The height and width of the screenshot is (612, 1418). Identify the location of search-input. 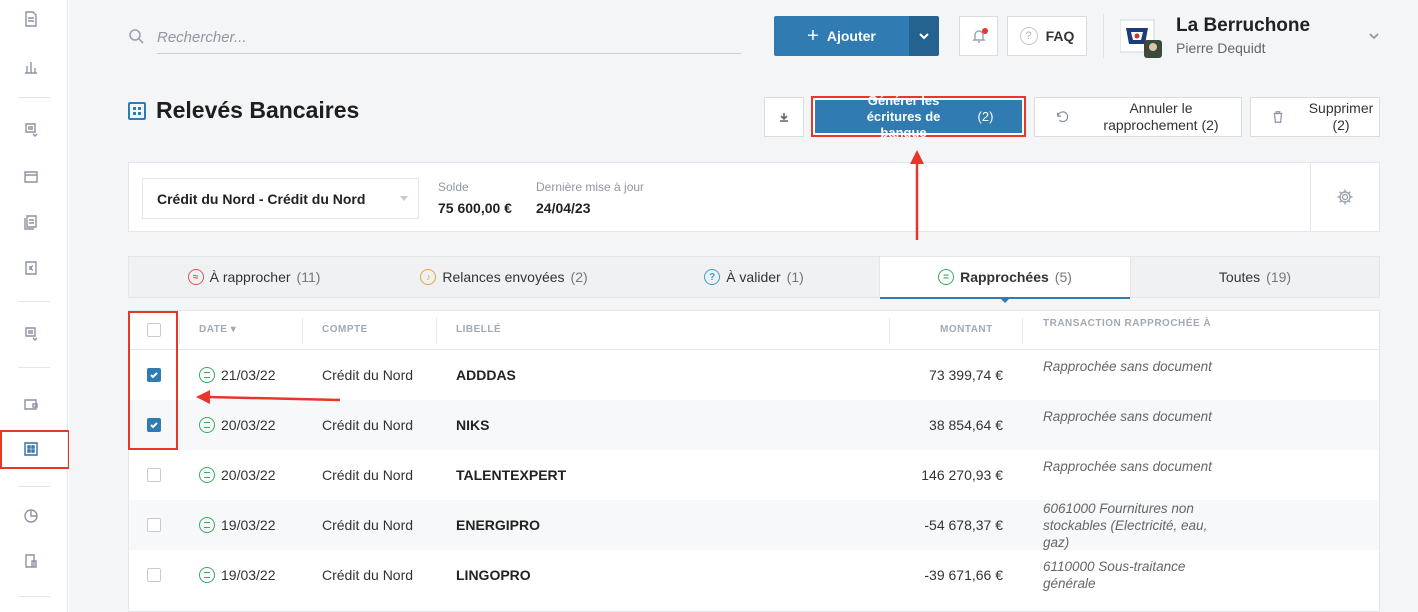
(449, 38).